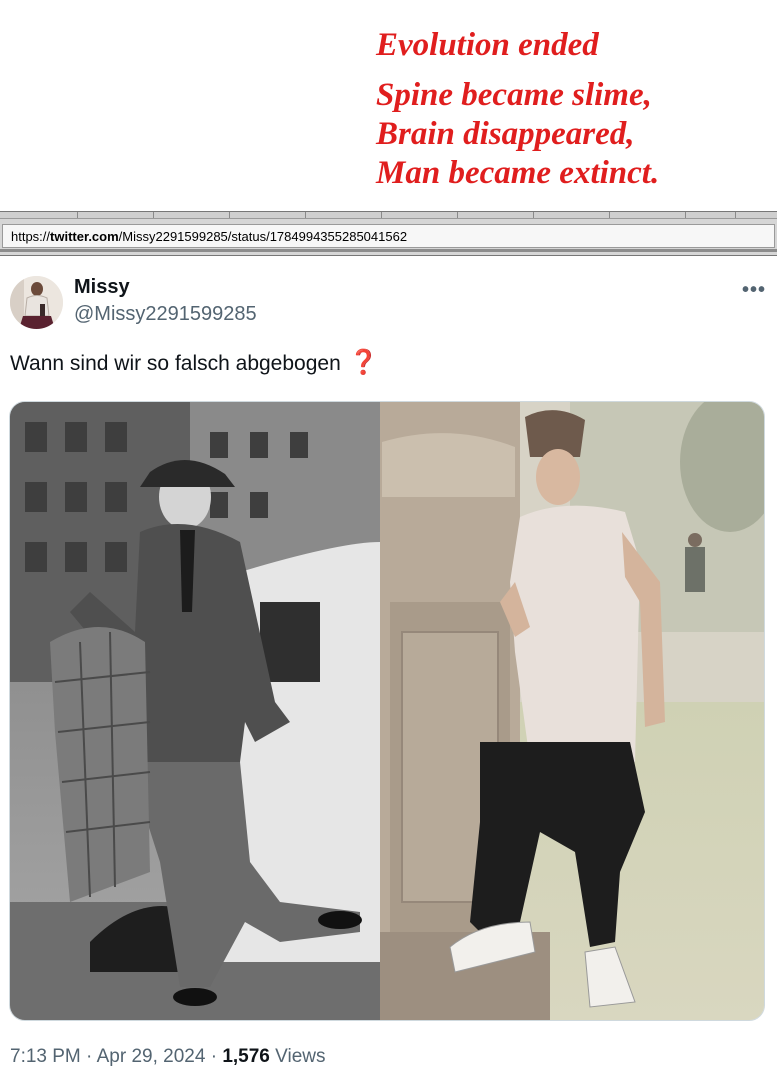 Image resolution: width=777 pixels, height=1080 pixels. What do you see at coordinates (487, 45) in the screenshot?
I see `caption-line-1: Evolution ended` at bounding box center [487, 45].